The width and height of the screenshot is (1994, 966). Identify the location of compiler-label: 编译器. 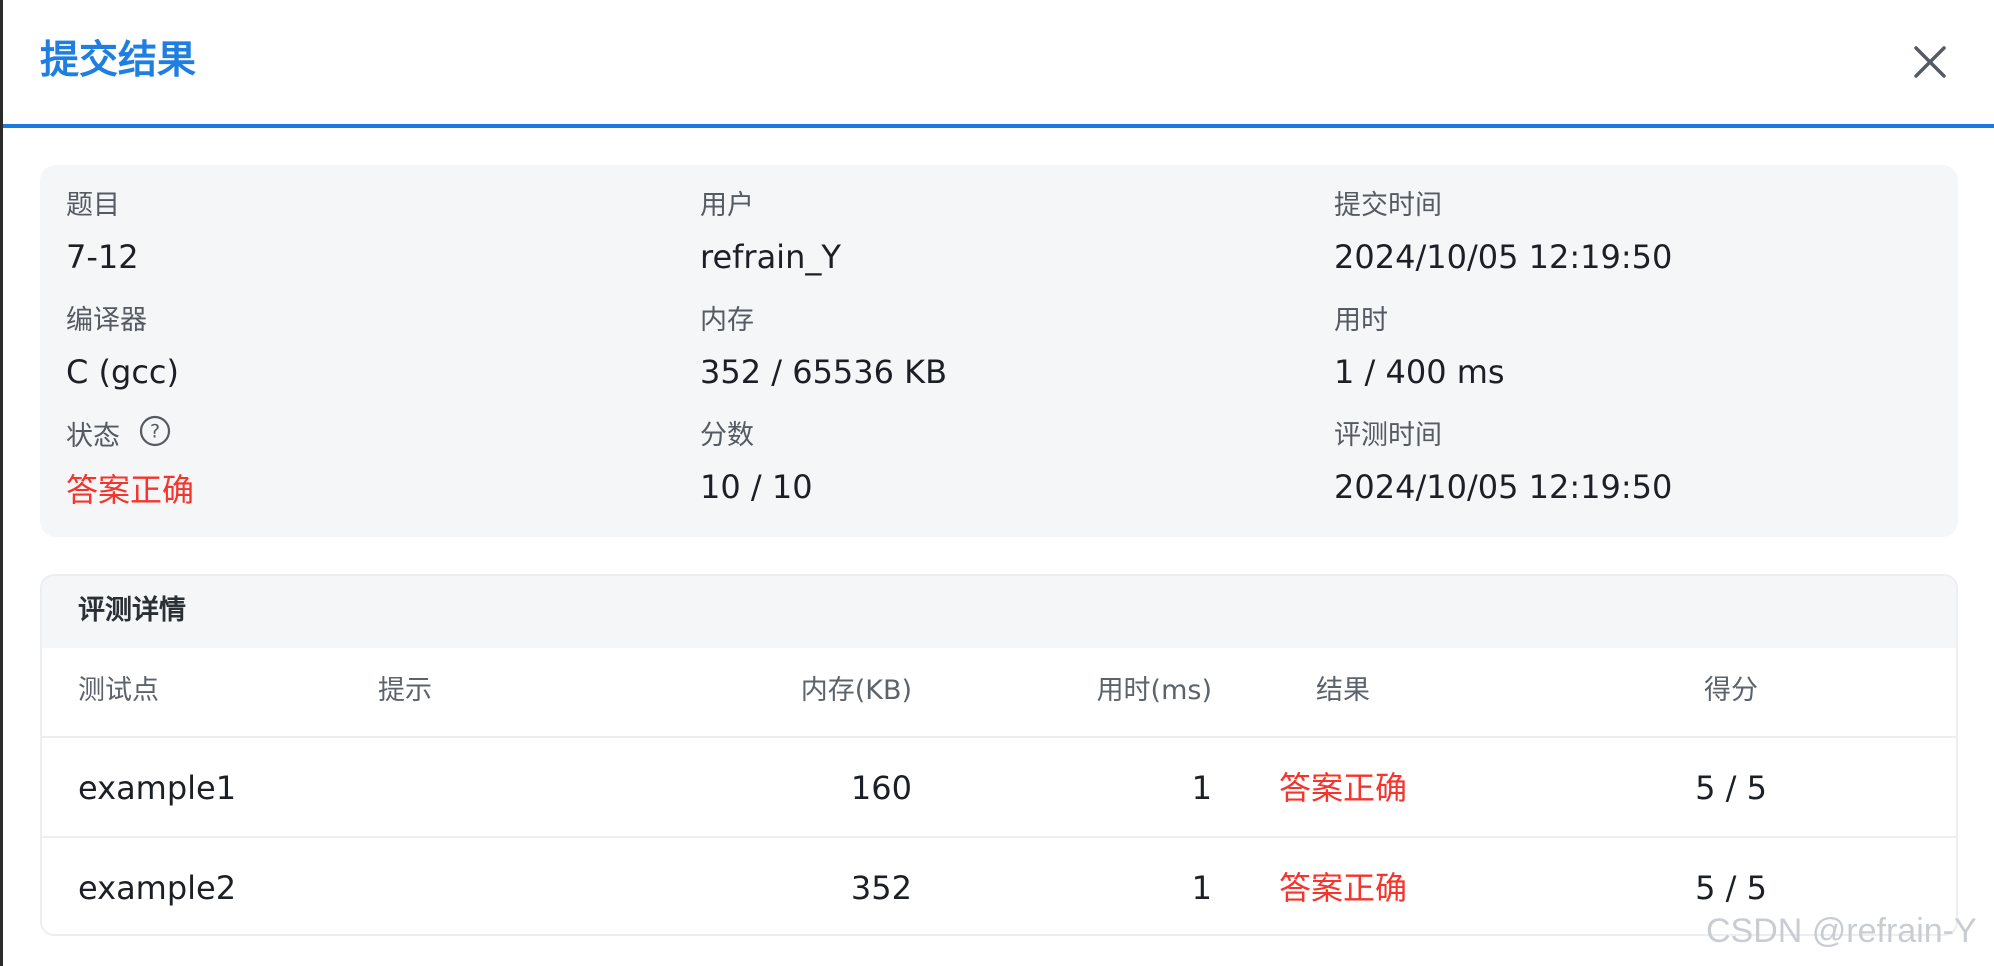
(106, 320).